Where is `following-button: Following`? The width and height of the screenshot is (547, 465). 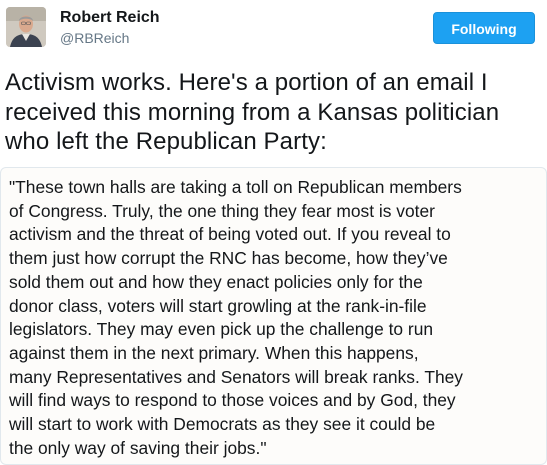
following-button: Following is located at coordinates (484, 28).